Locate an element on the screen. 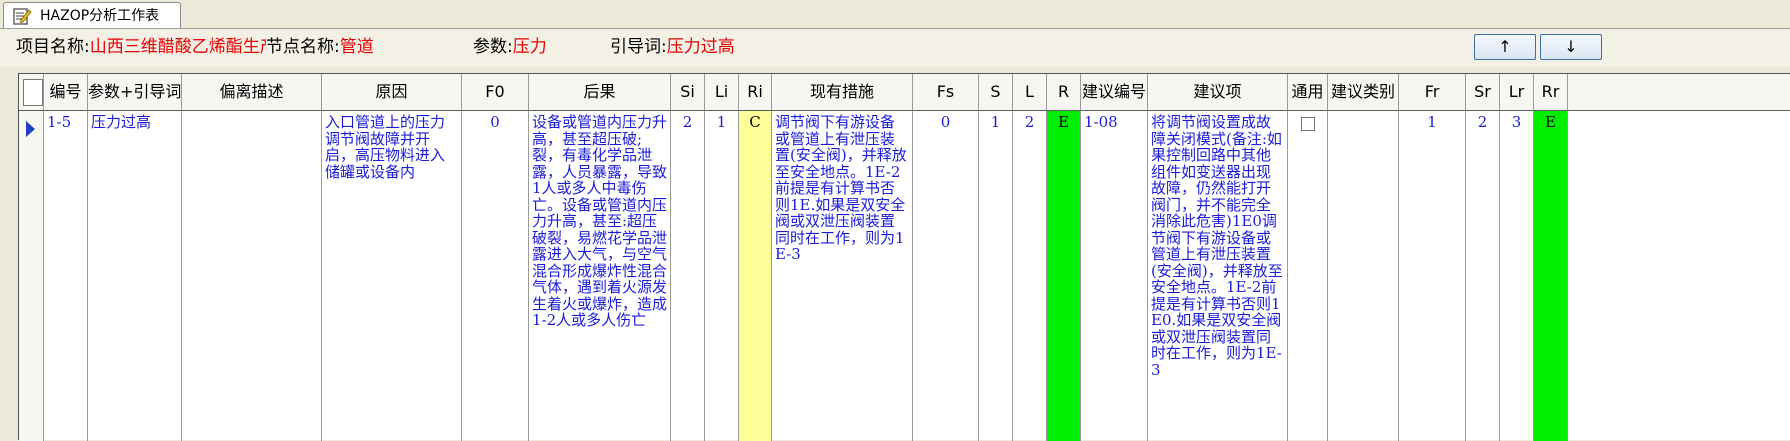 The image size is (1790, 441). tab-label: HAZOP分析工作表 is located at coordinates (100, 16).